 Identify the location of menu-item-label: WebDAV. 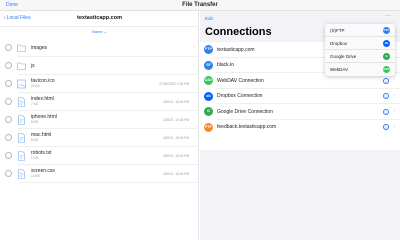
(339, 69).